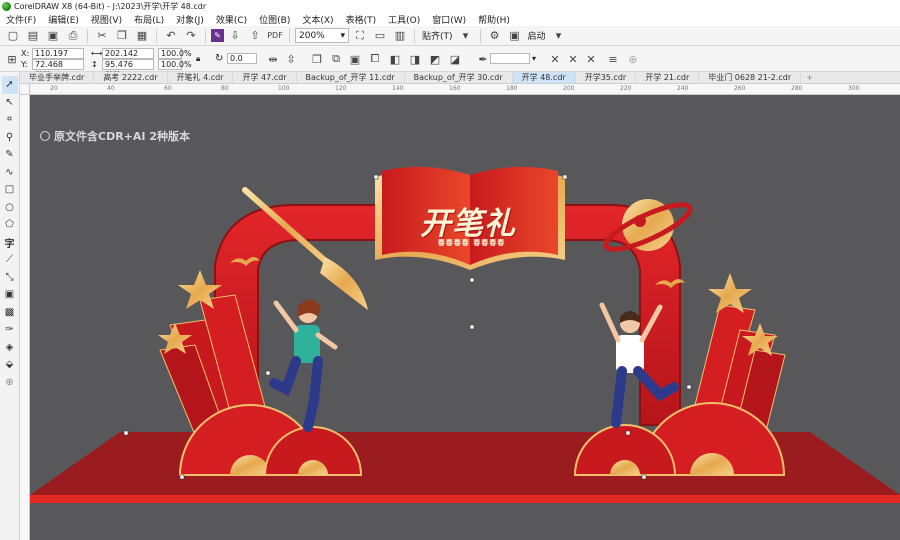  What do you see at coordinates (33, 36) in the screenshot?
I see `open-icon: ▤` at bounding box center [33, 36].